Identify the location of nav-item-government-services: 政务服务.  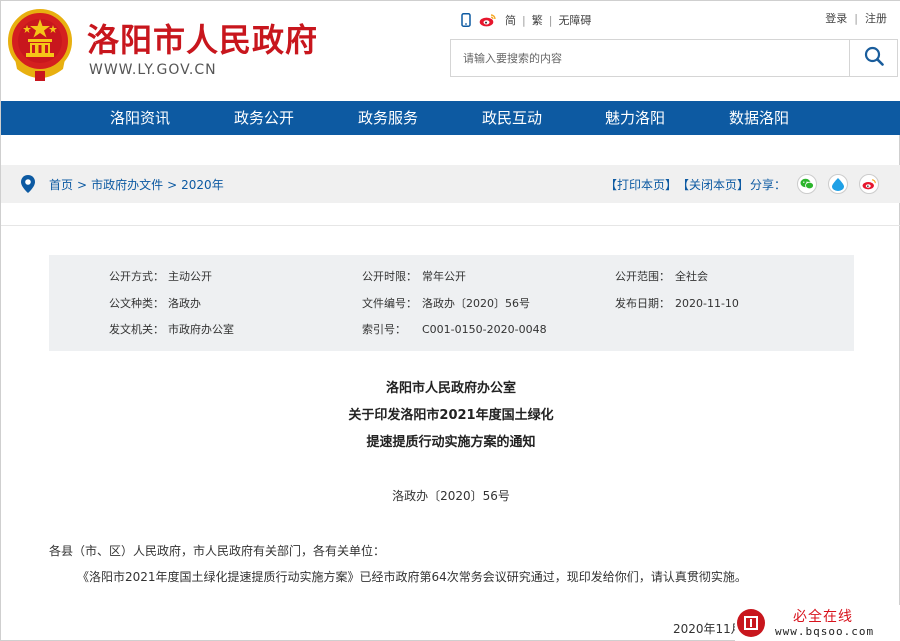
(388, 118).